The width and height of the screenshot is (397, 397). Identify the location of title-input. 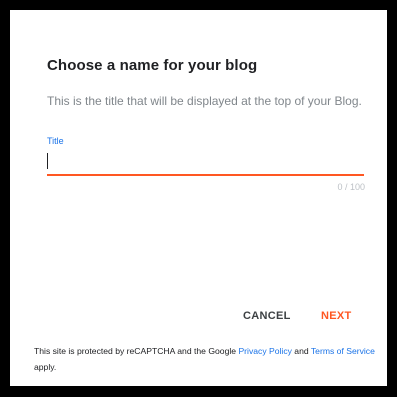
(205, 161).